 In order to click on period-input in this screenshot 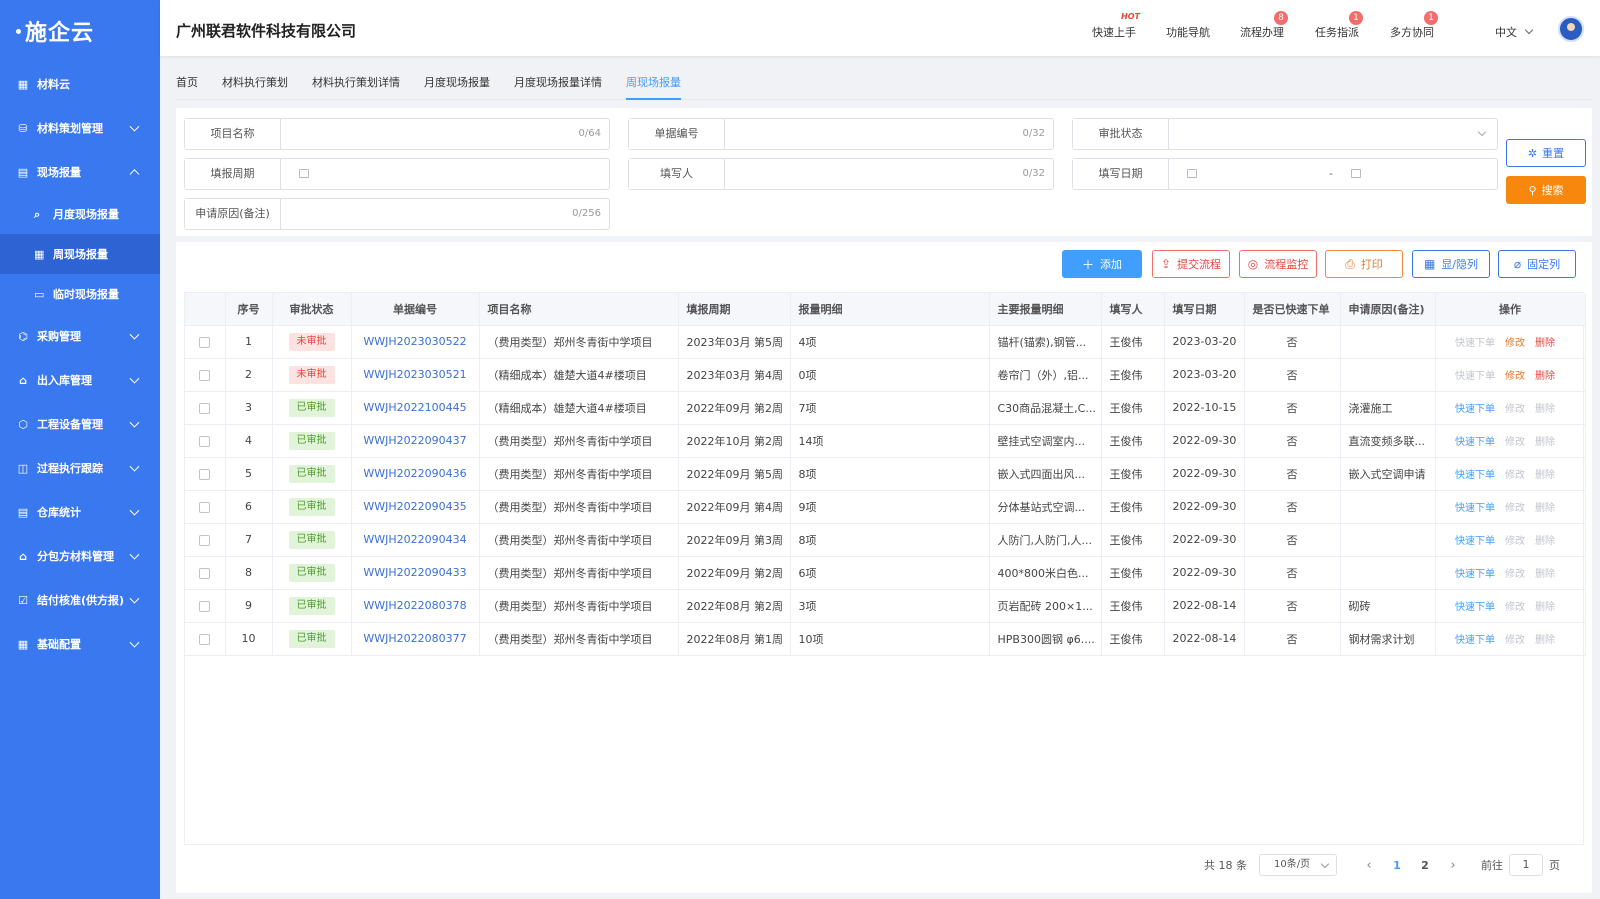, I will do `click(445, 174)`.